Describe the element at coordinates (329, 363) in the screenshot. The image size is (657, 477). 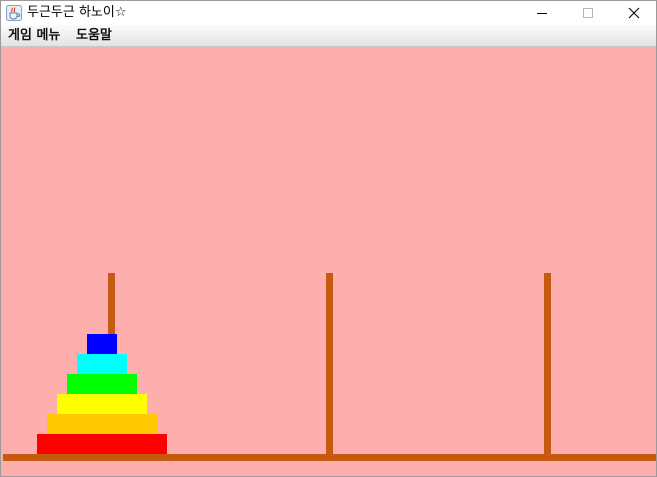
I see `peg-middle` at that location.